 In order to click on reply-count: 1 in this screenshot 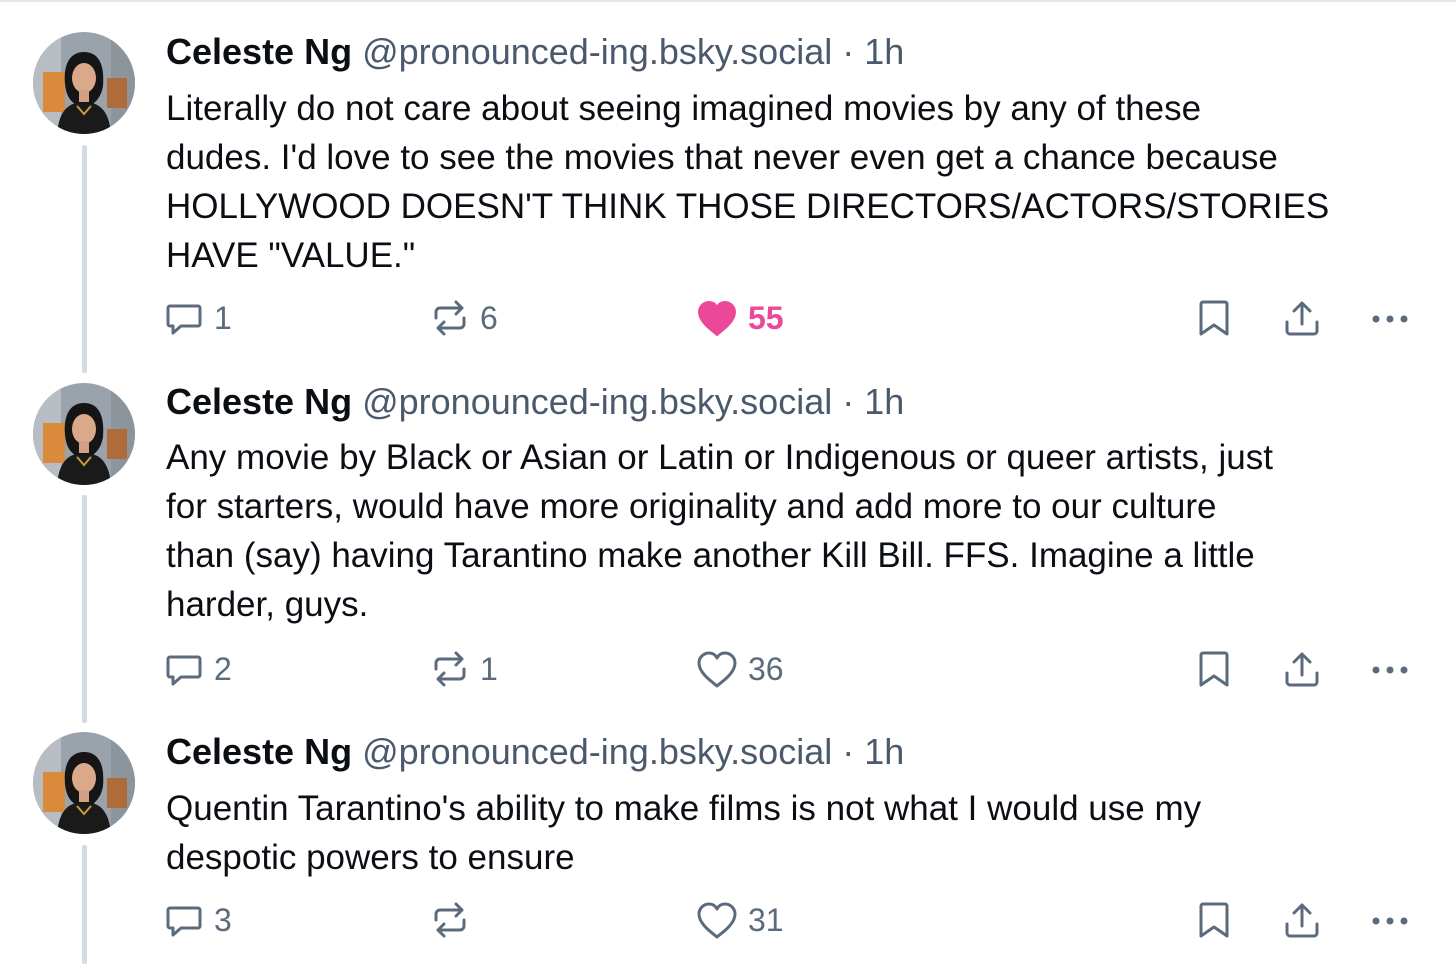, I will do `click(223, 317)`.